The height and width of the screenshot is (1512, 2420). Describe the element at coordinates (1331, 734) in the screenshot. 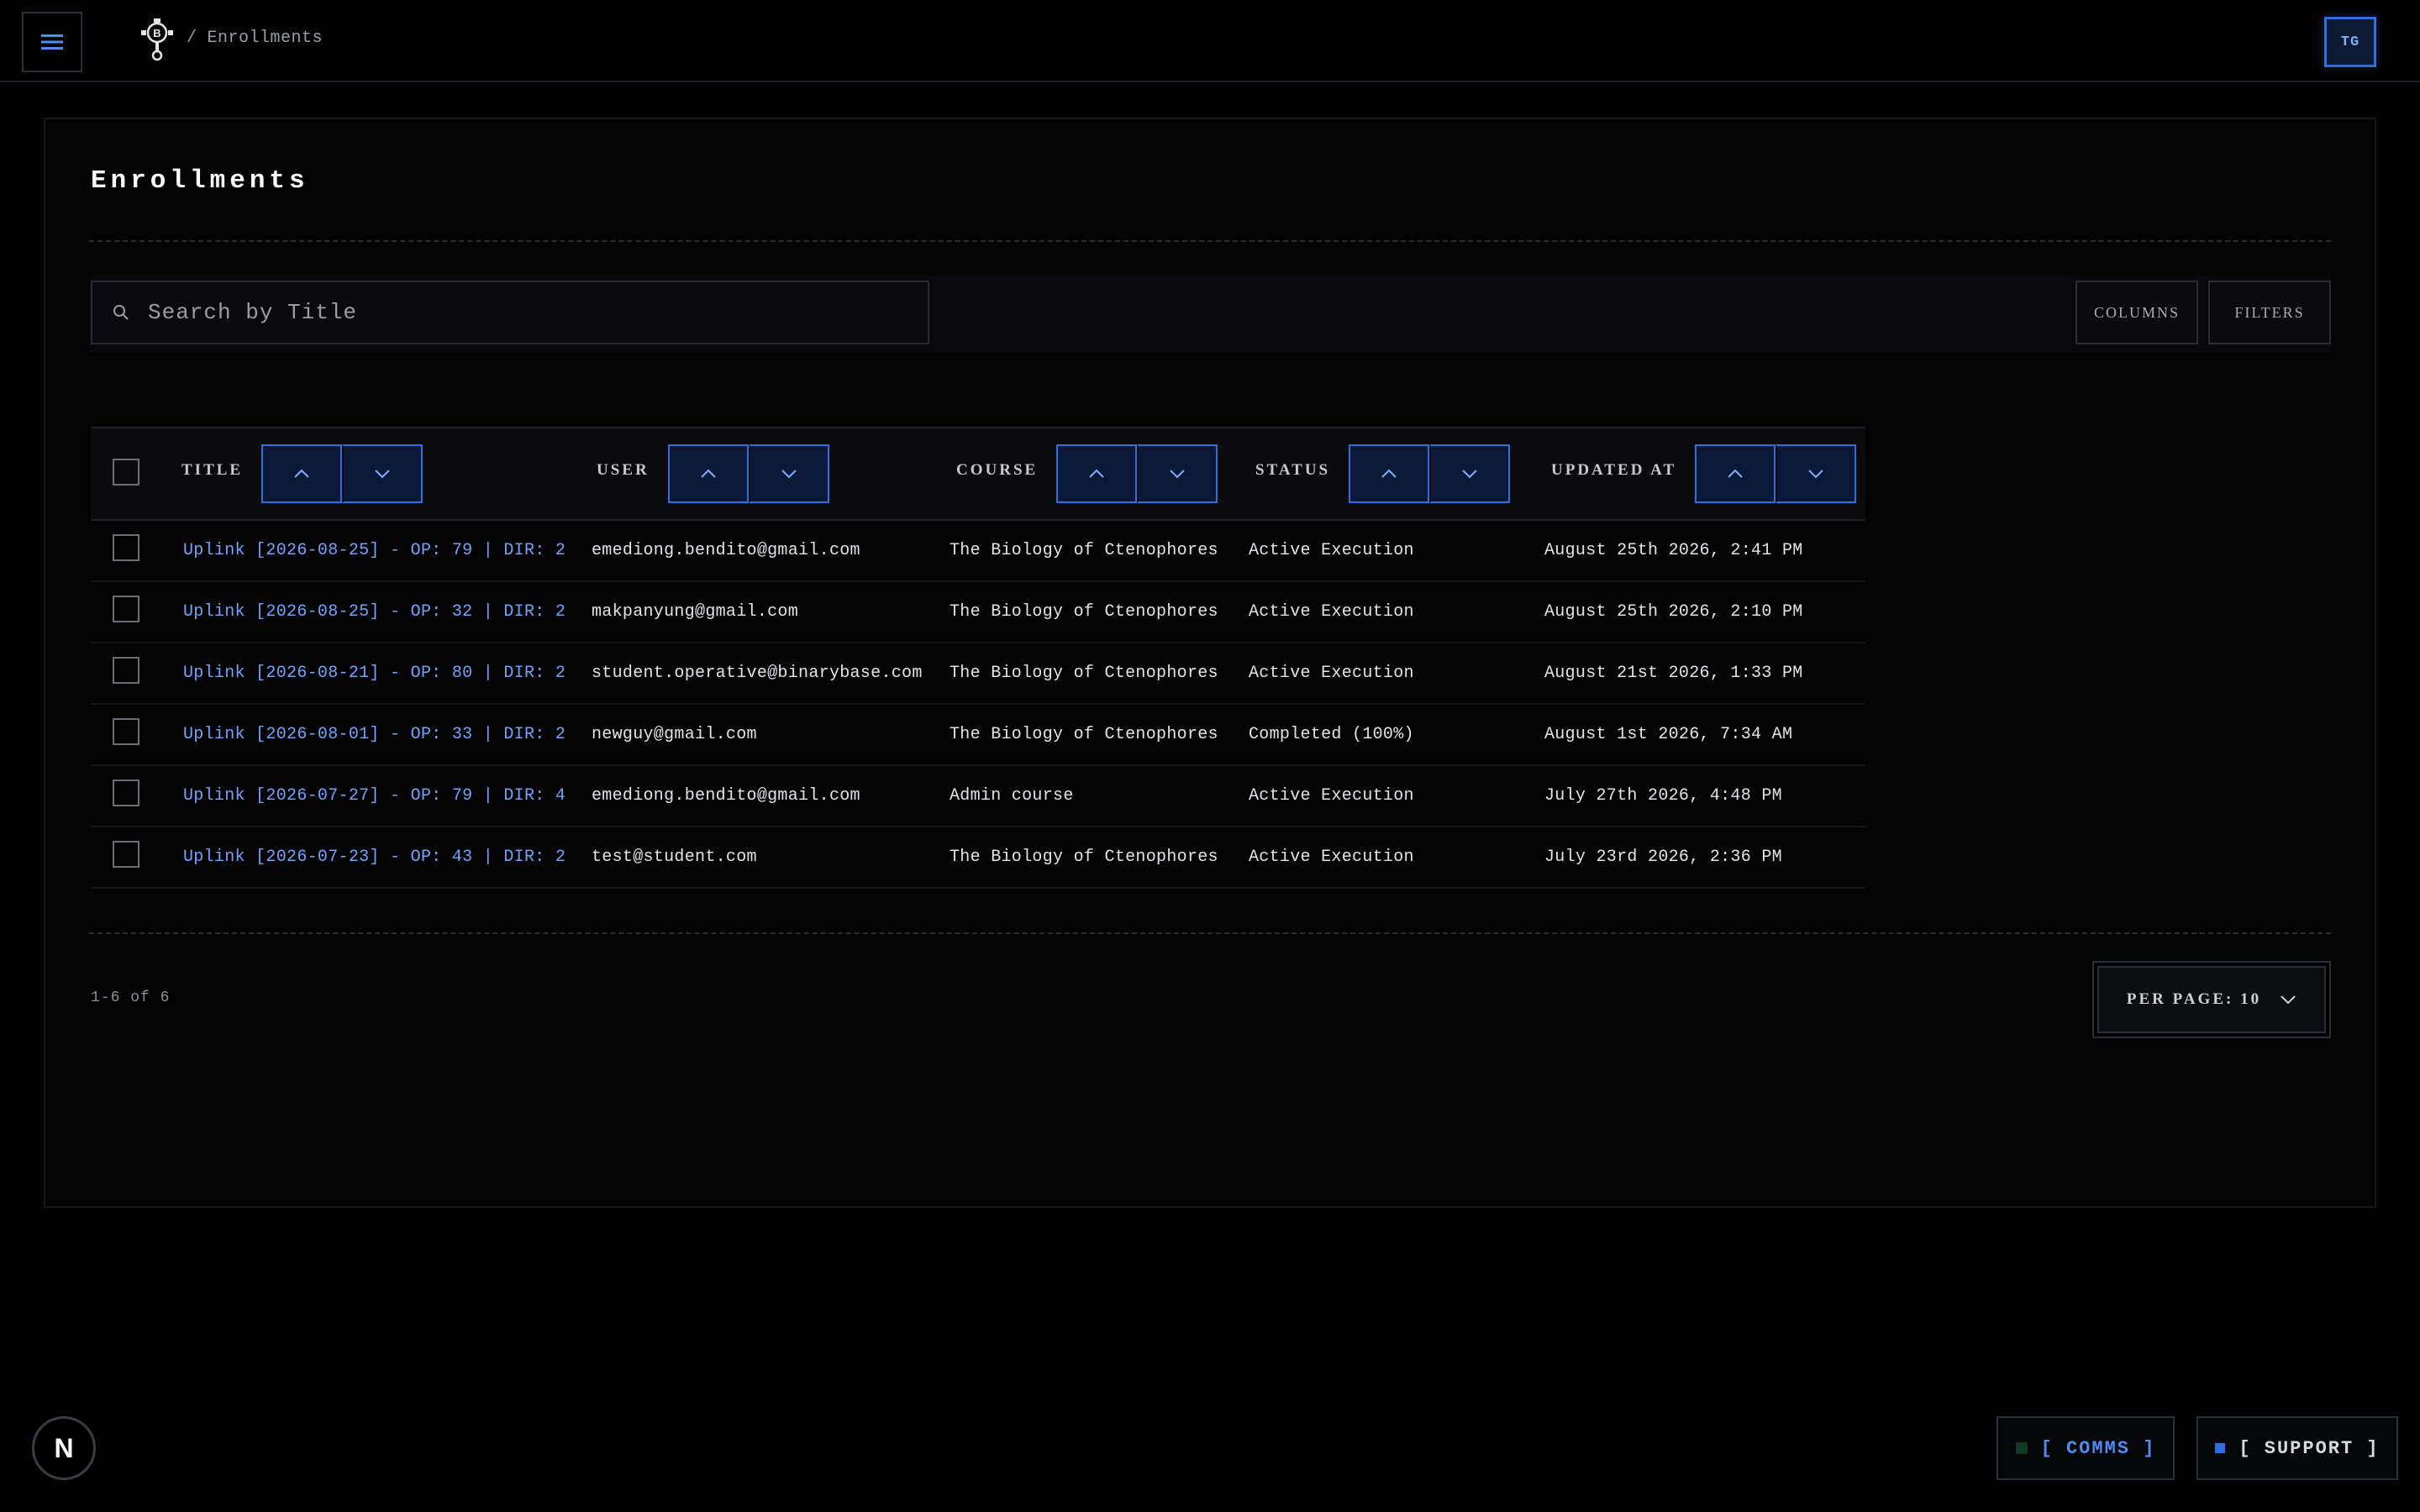

I see `row-status: Completed (100%)` at that location.